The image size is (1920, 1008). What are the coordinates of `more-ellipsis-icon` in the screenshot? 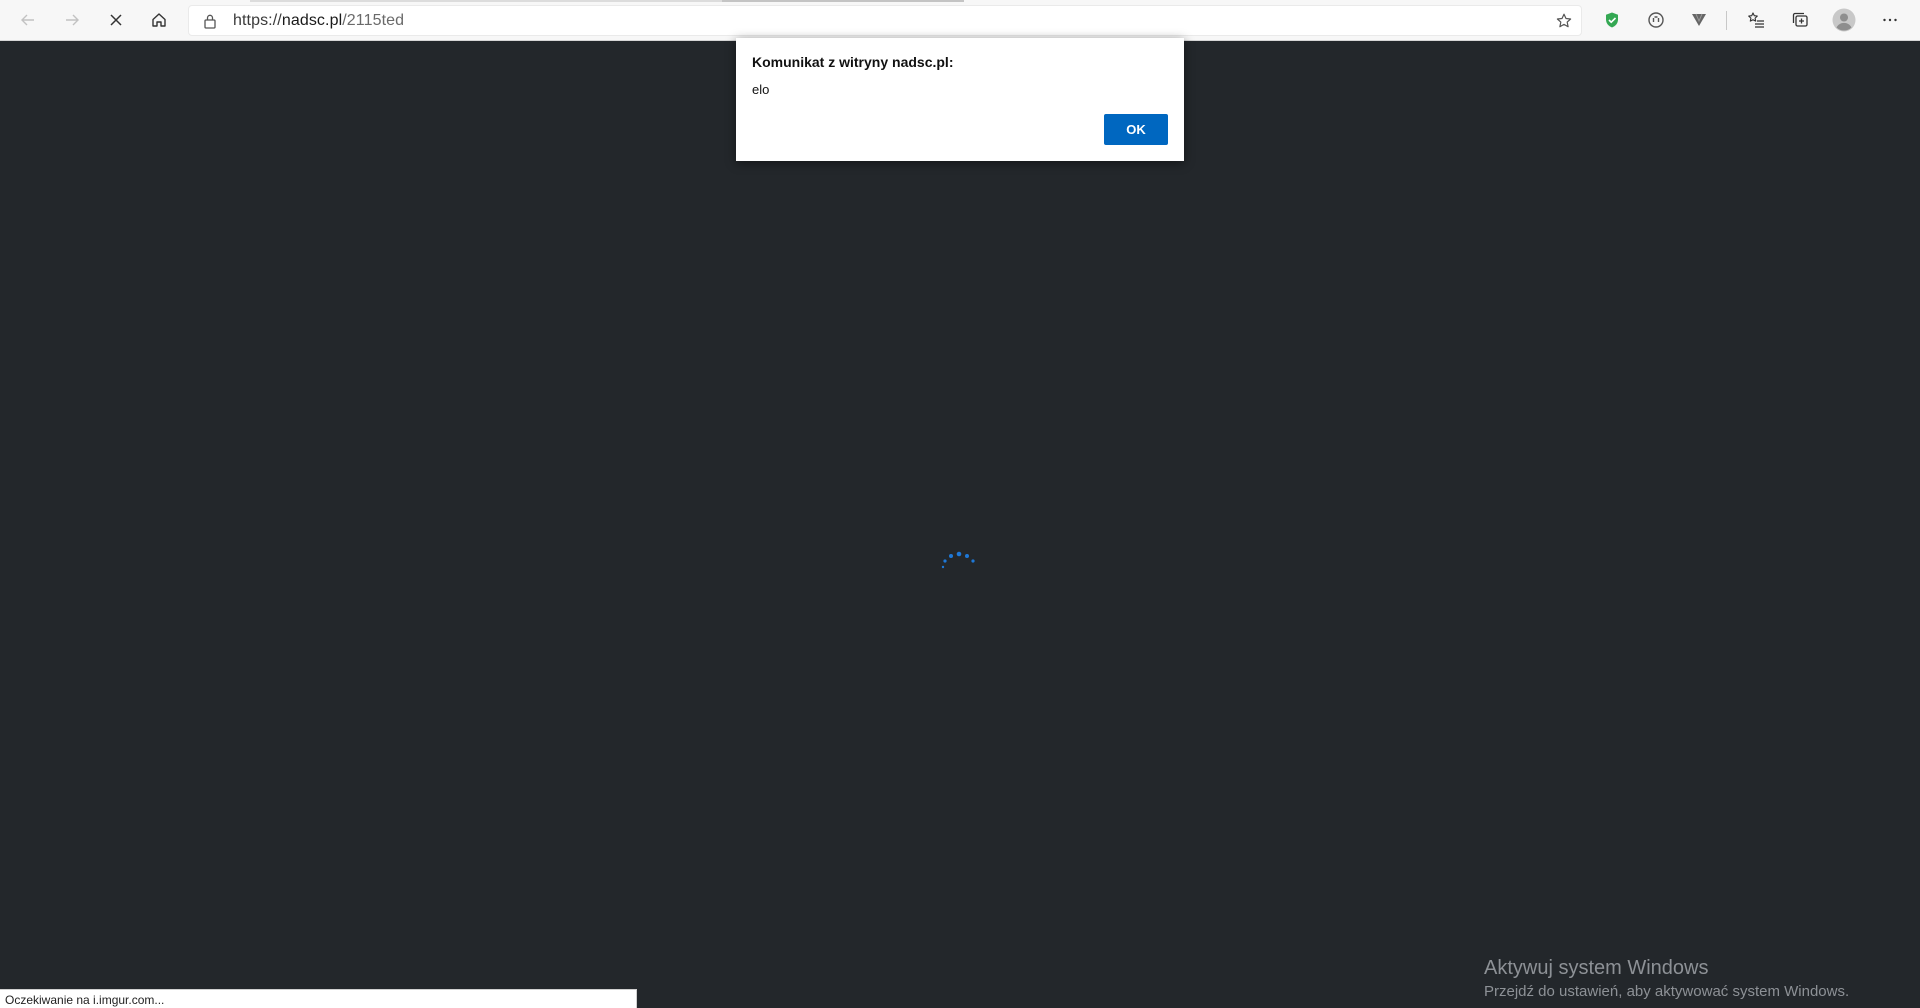 It's located at (1890, 20).